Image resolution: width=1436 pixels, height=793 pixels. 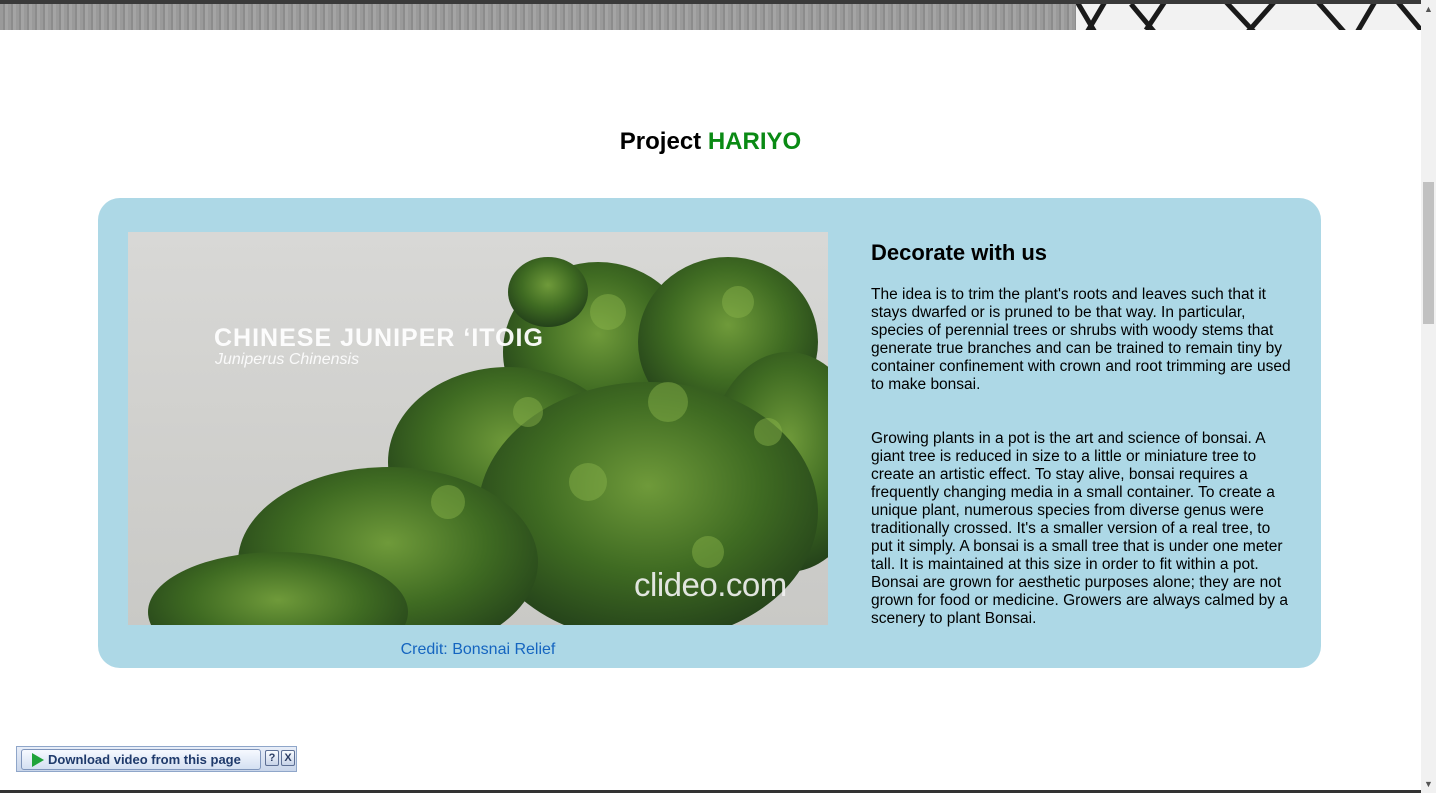 What do you see at coordinates (1248, 17) in the screenshot?
I see `banner-pattern-image` at bounding box center [1248, 17].